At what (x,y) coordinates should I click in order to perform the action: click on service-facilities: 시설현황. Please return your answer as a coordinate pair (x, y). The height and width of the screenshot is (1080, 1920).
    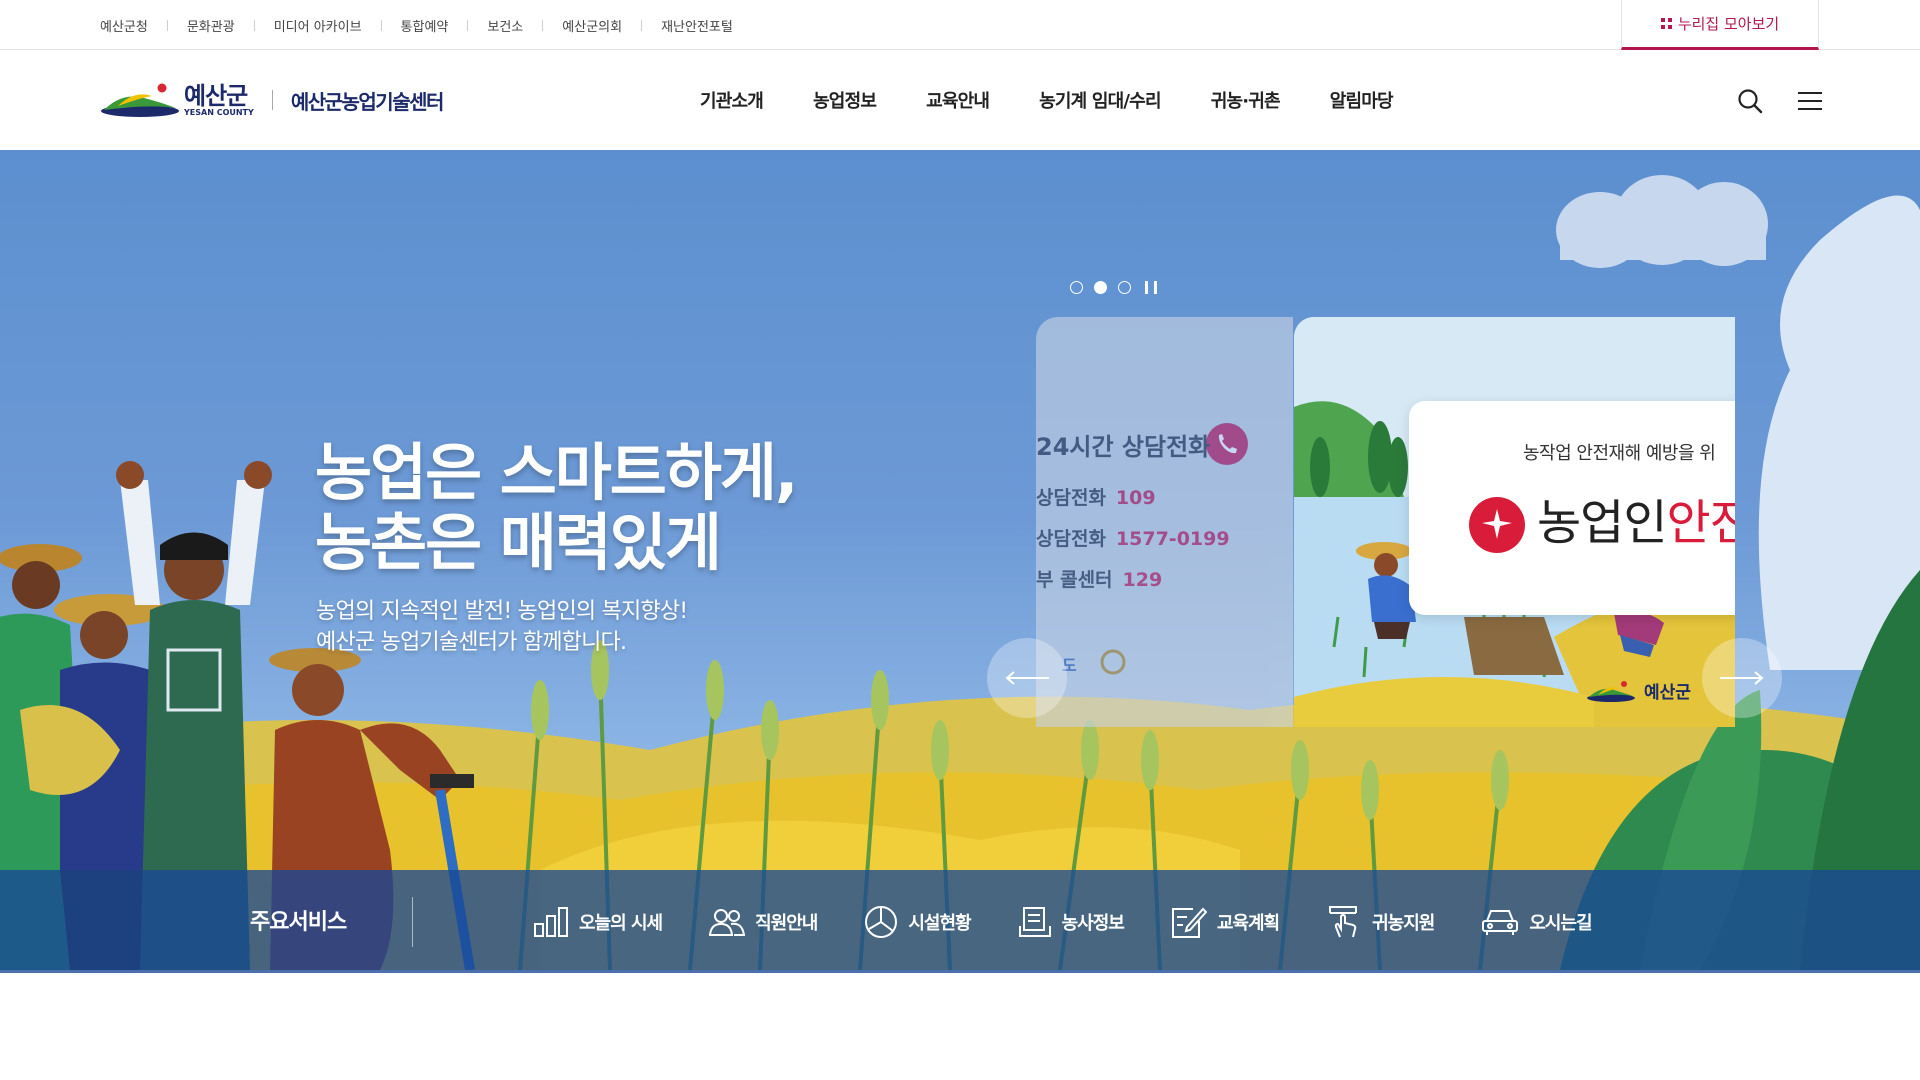
    Looking at the image, I should click on (918, 922).